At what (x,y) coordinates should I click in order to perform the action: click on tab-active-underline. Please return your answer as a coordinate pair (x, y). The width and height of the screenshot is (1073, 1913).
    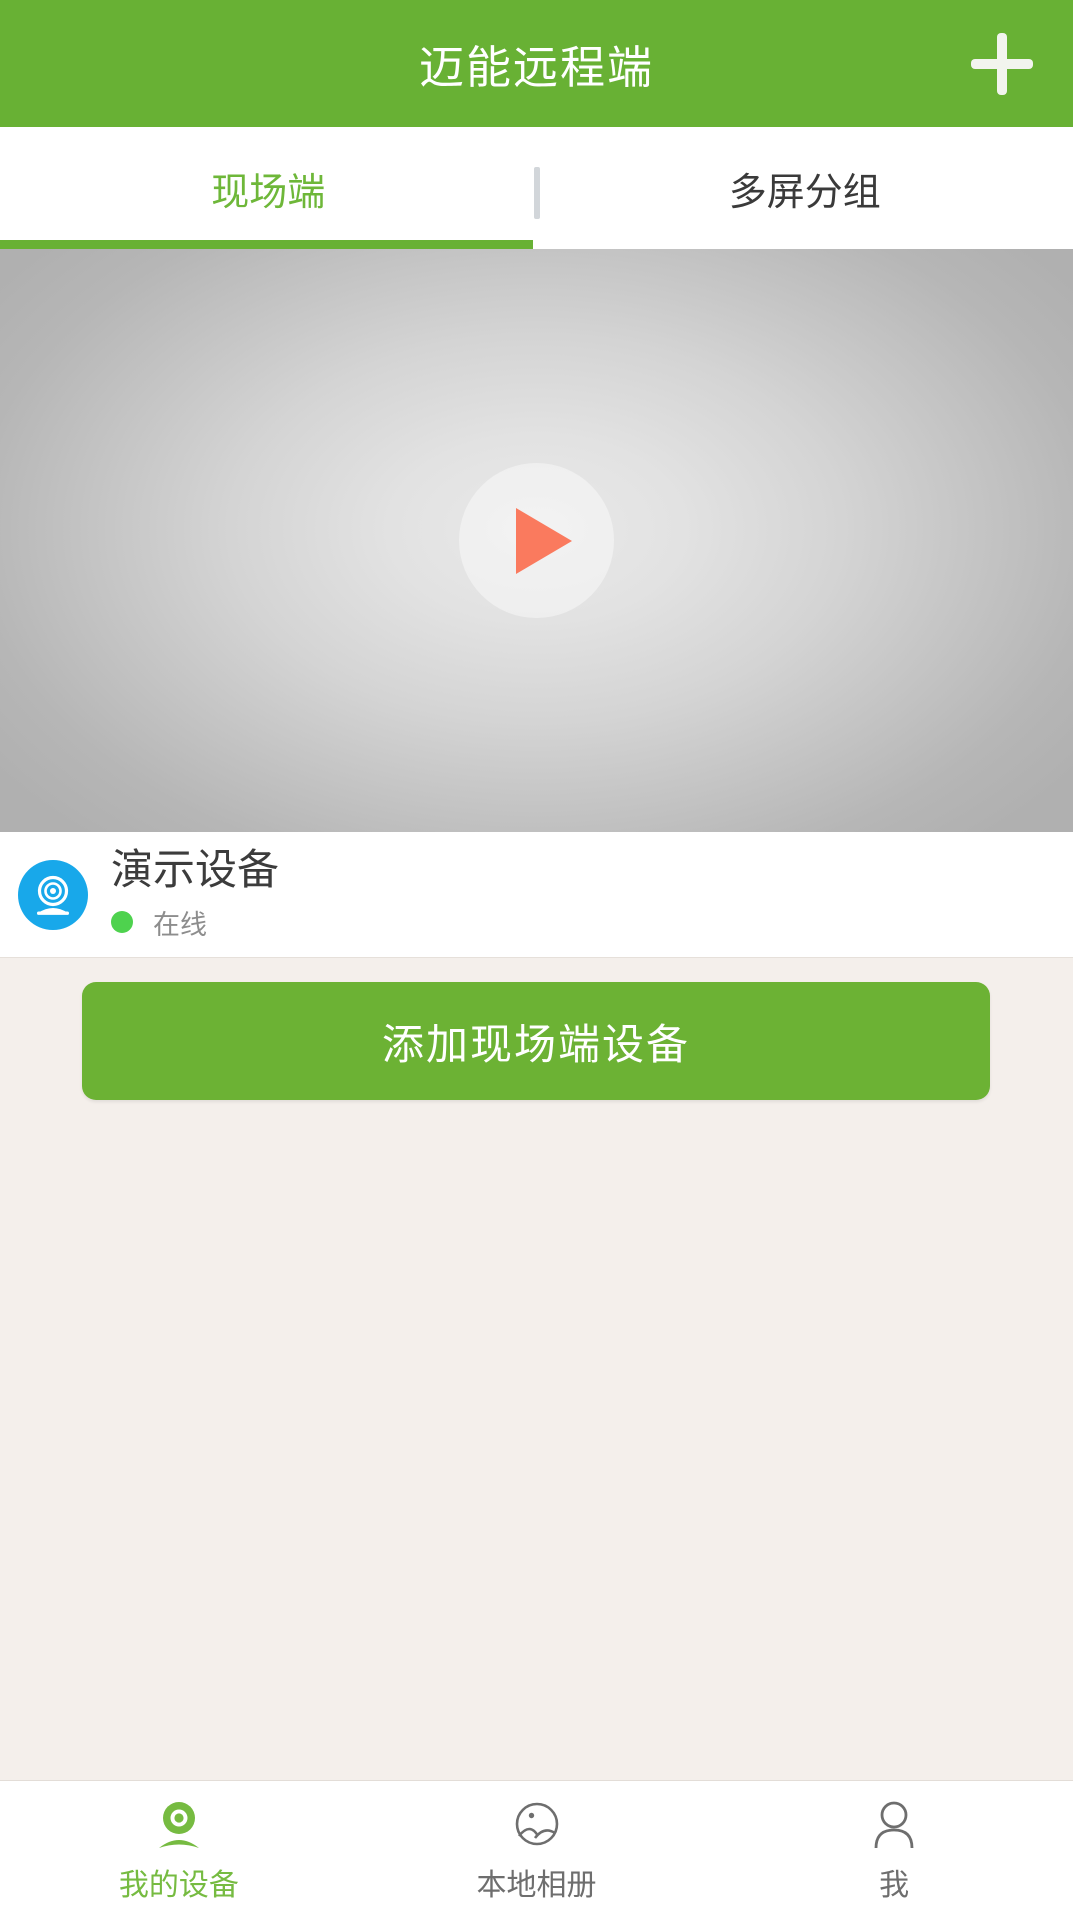
    Looking at the image, I should click on (266, 244).